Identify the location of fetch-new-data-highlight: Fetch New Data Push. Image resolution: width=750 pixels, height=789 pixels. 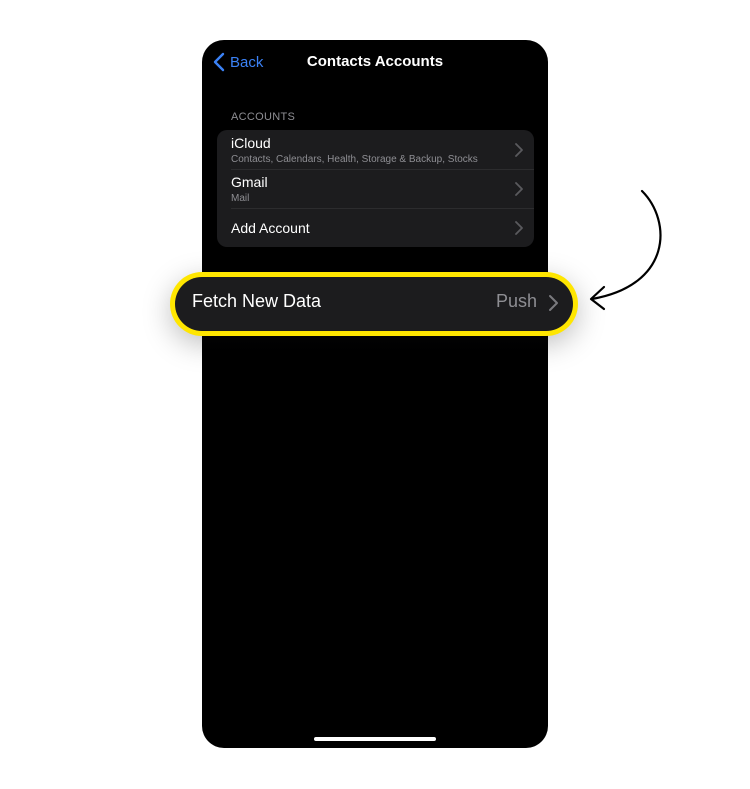
(374, 304).